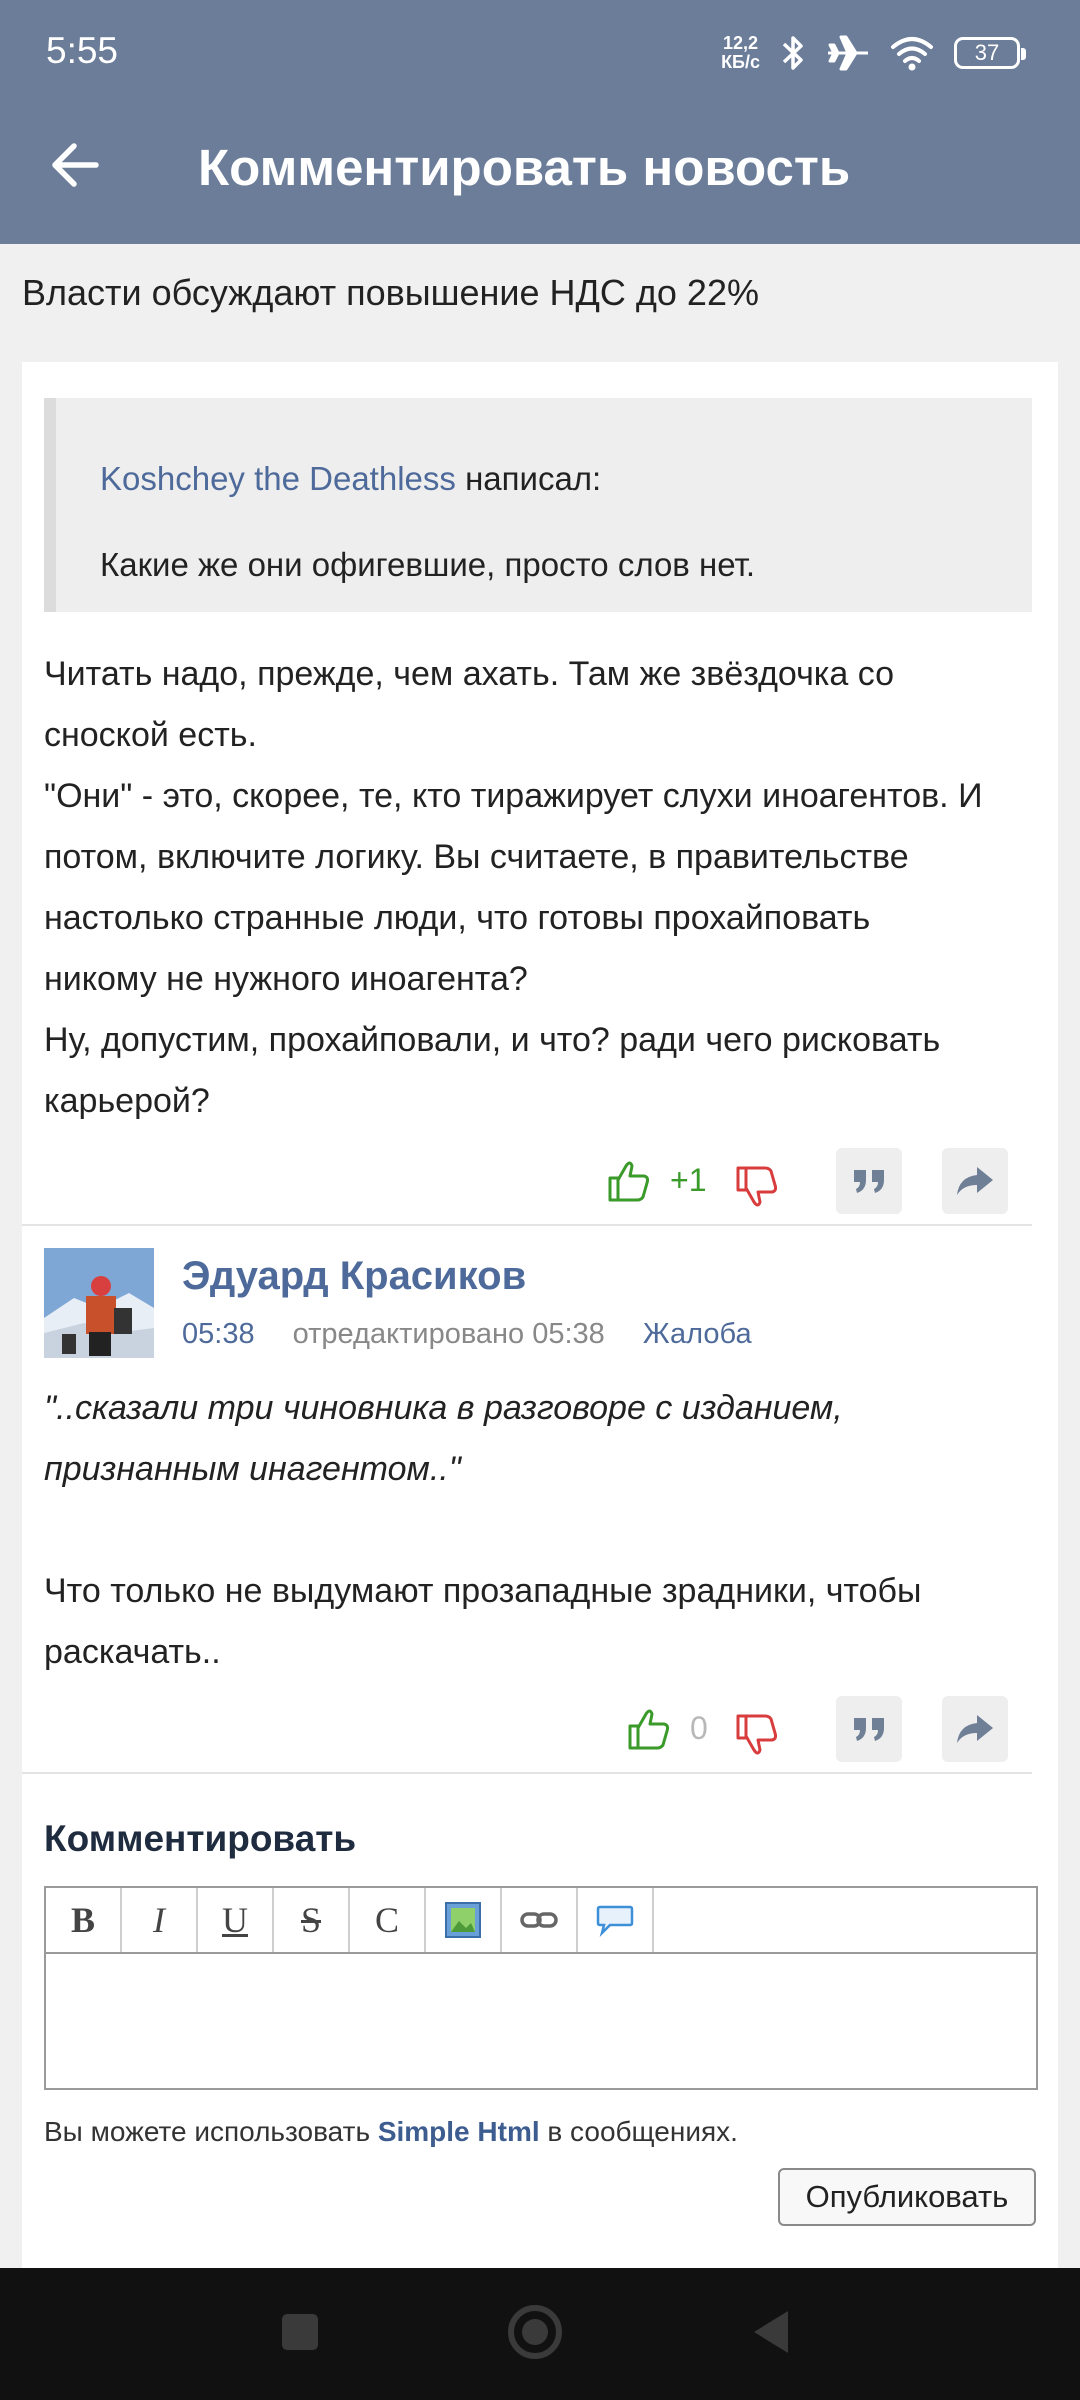 This screenshot has height=2400, width=1080. Describe the element at coordinates (312, 1920) in the screenshot. I see `strikethrough-button: S` at that location.